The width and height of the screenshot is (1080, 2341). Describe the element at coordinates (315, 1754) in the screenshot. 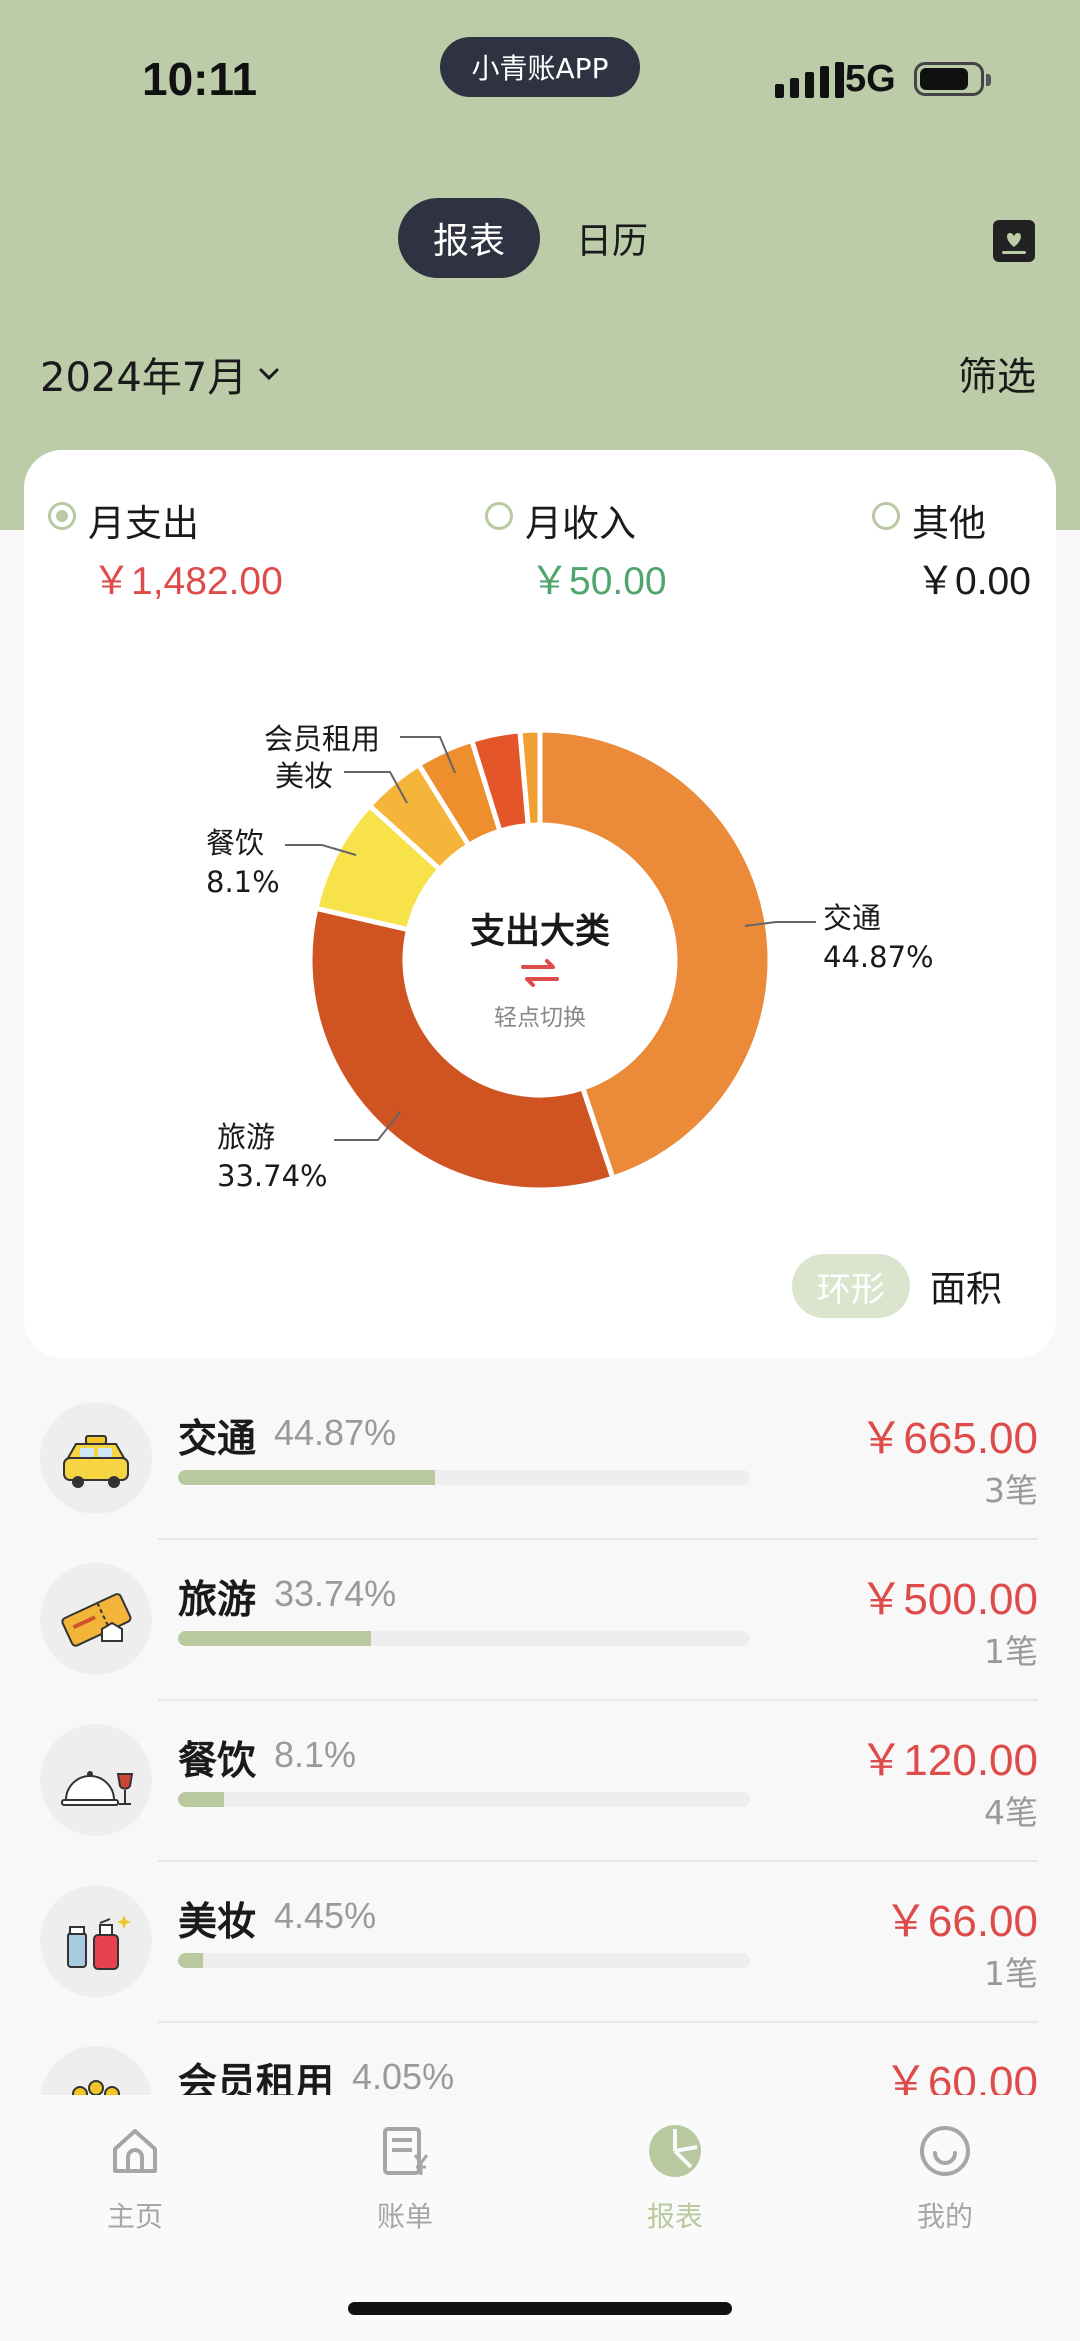

I see `category-percent: 8.1%` at that location.